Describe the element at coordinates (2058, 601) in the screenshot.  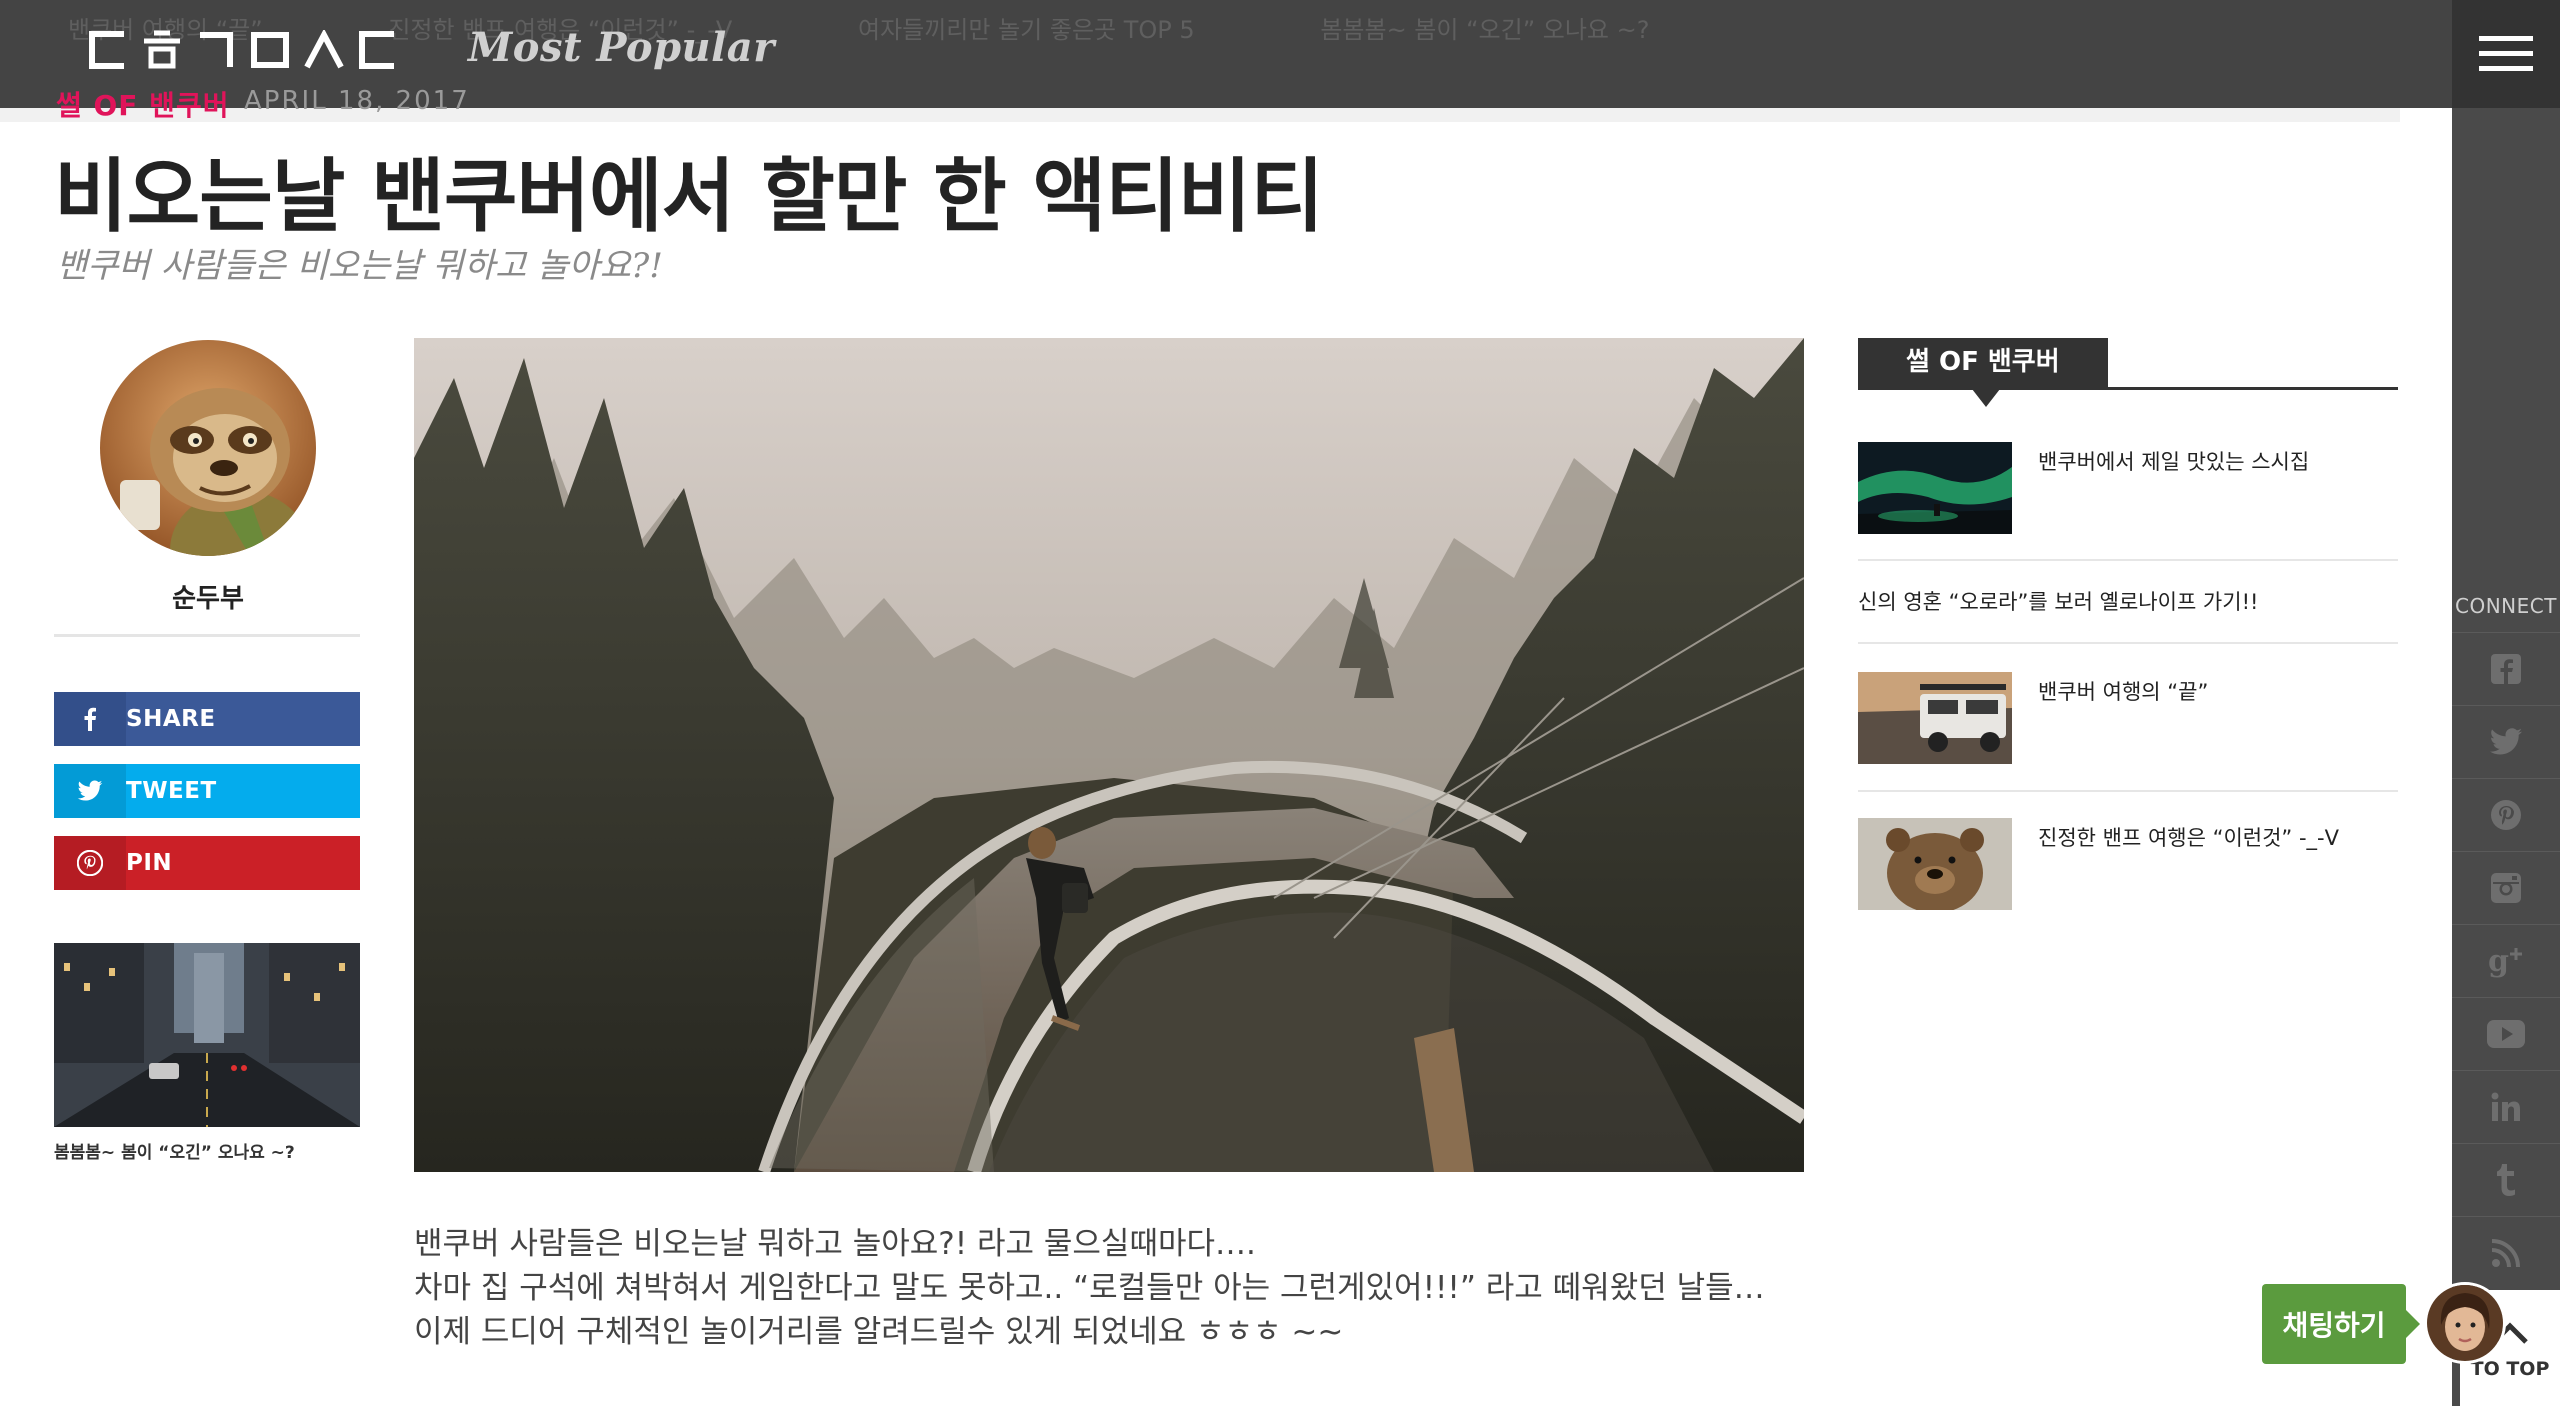
I see `widget-post-title: 신의 영혼 “오로라”를 보러 옐로나이프 가기!!` at that location.